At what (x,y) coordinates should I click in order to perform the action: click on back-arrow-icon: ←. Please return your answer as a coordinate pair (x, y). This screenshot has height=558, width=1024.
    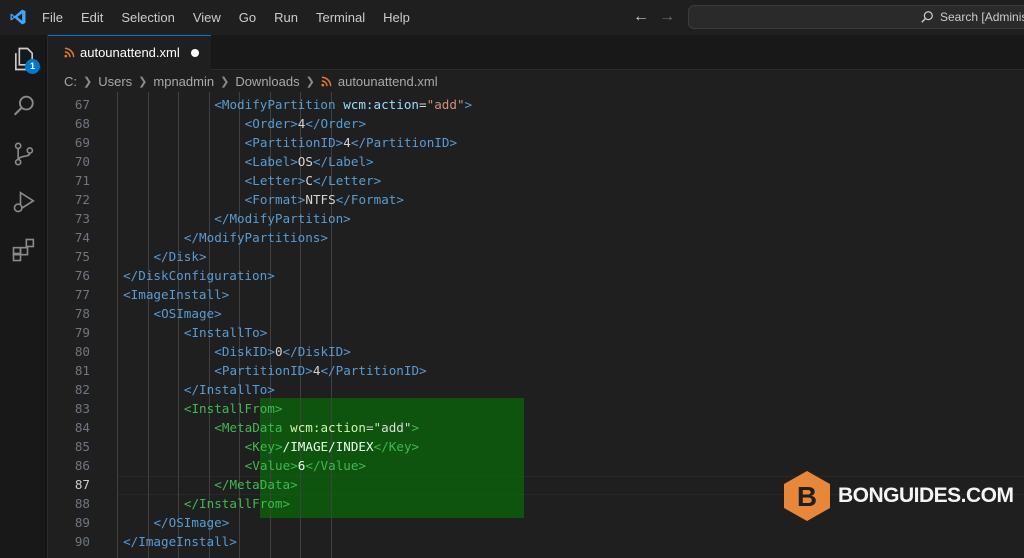
    Looking at the image, I should click on (641, 17).